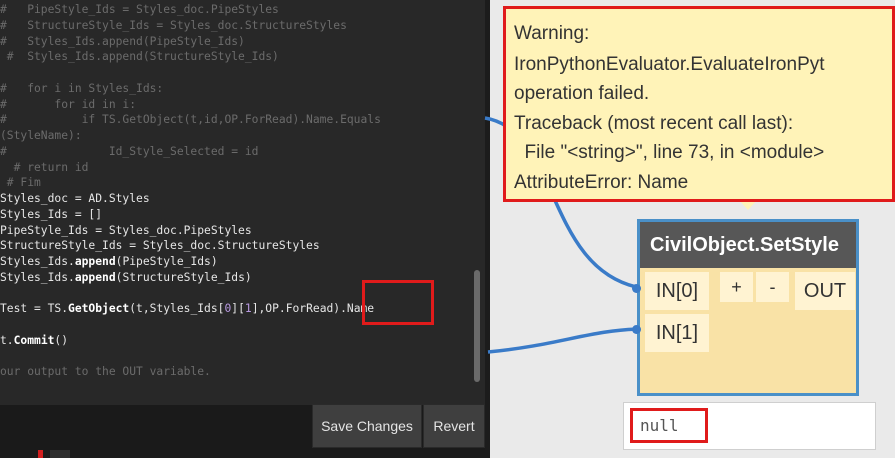  I want to click on output-preview: null, so click(749, 426).